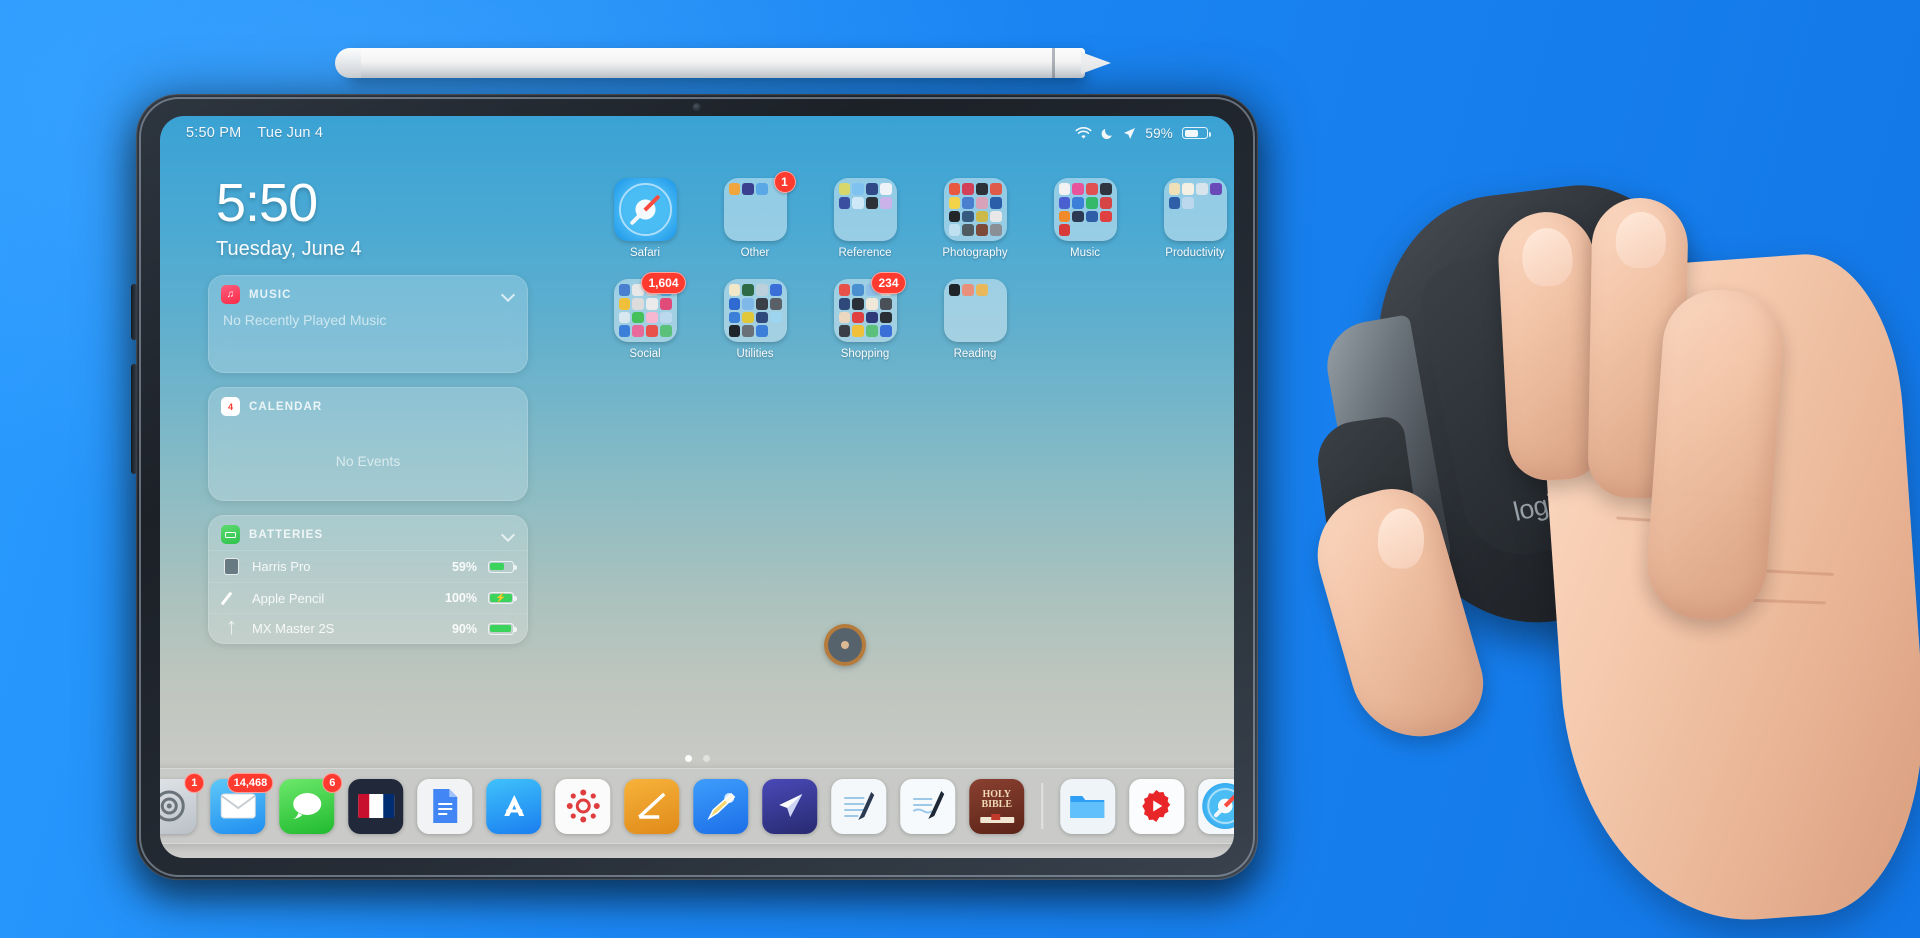  Describe the element at coordinates (975, 354) in the screenshot. I see `app-label: Reading` at that location.